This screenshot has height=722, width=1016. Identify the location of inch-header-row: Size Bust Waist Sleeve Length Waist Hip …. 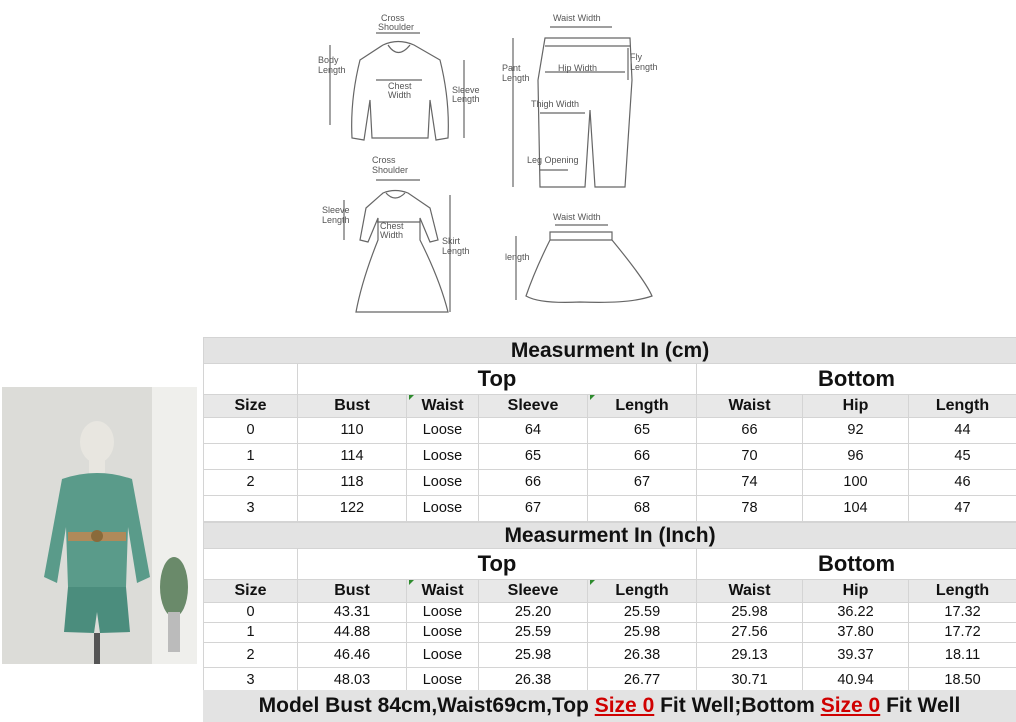
(609, 591).